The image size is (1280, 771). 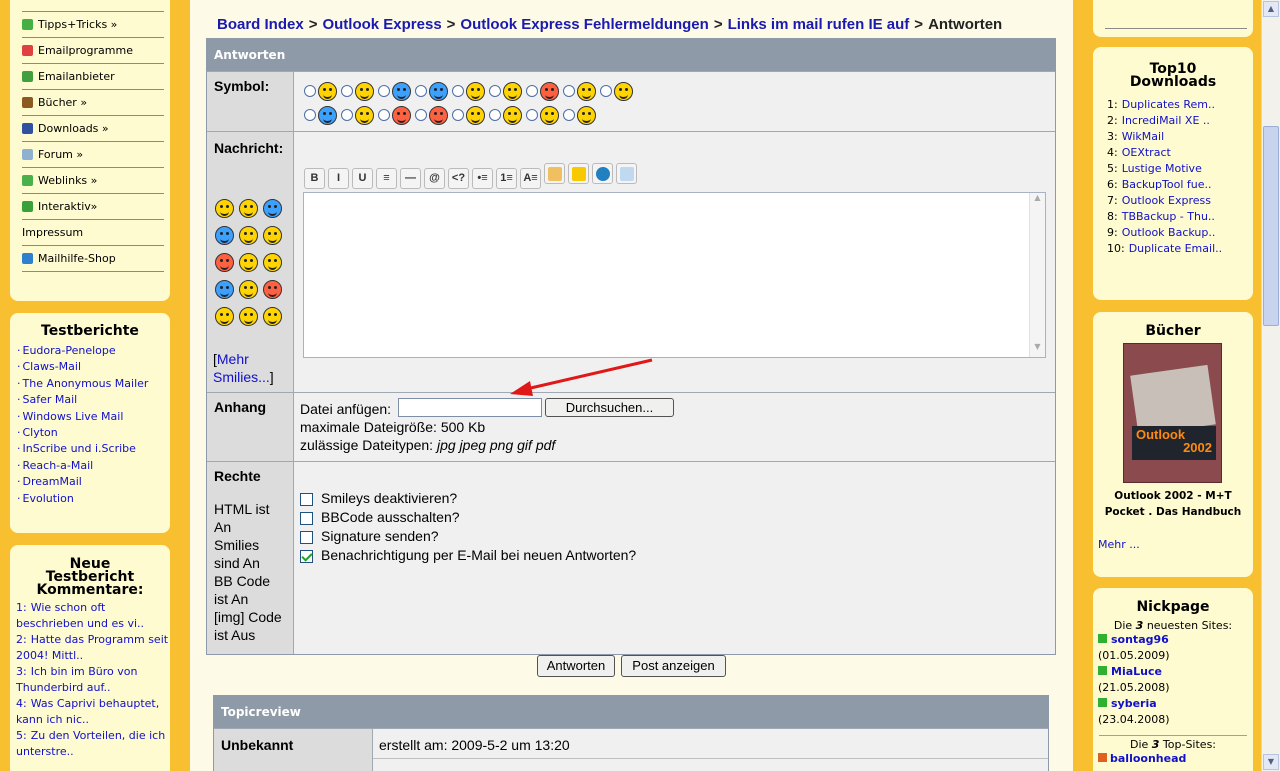 What do you see at coordinates (80, 615) in the screenshot?
I see `comment-link: Wie schon oft beschrieben und es vi..` at bounding box center [80, 615].